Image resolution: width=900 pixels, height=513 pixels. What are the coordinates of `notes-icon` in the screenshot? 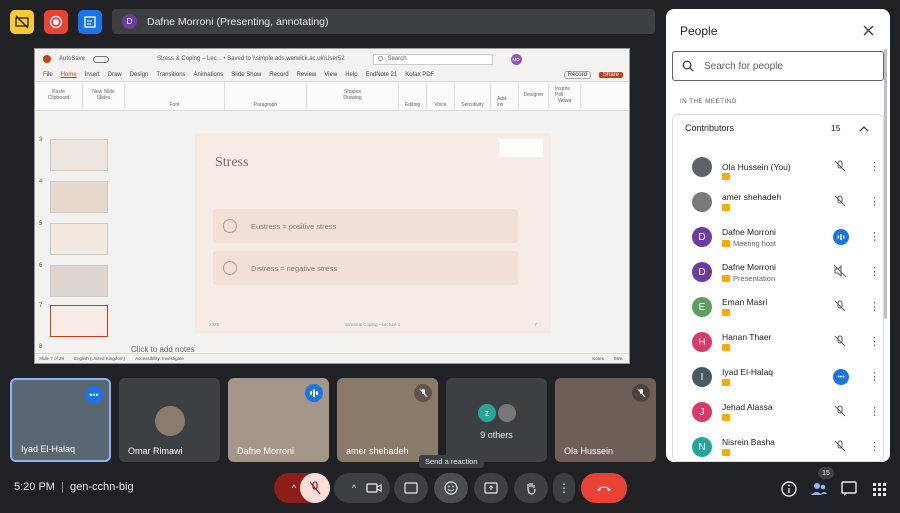 It's located at (90, 22).